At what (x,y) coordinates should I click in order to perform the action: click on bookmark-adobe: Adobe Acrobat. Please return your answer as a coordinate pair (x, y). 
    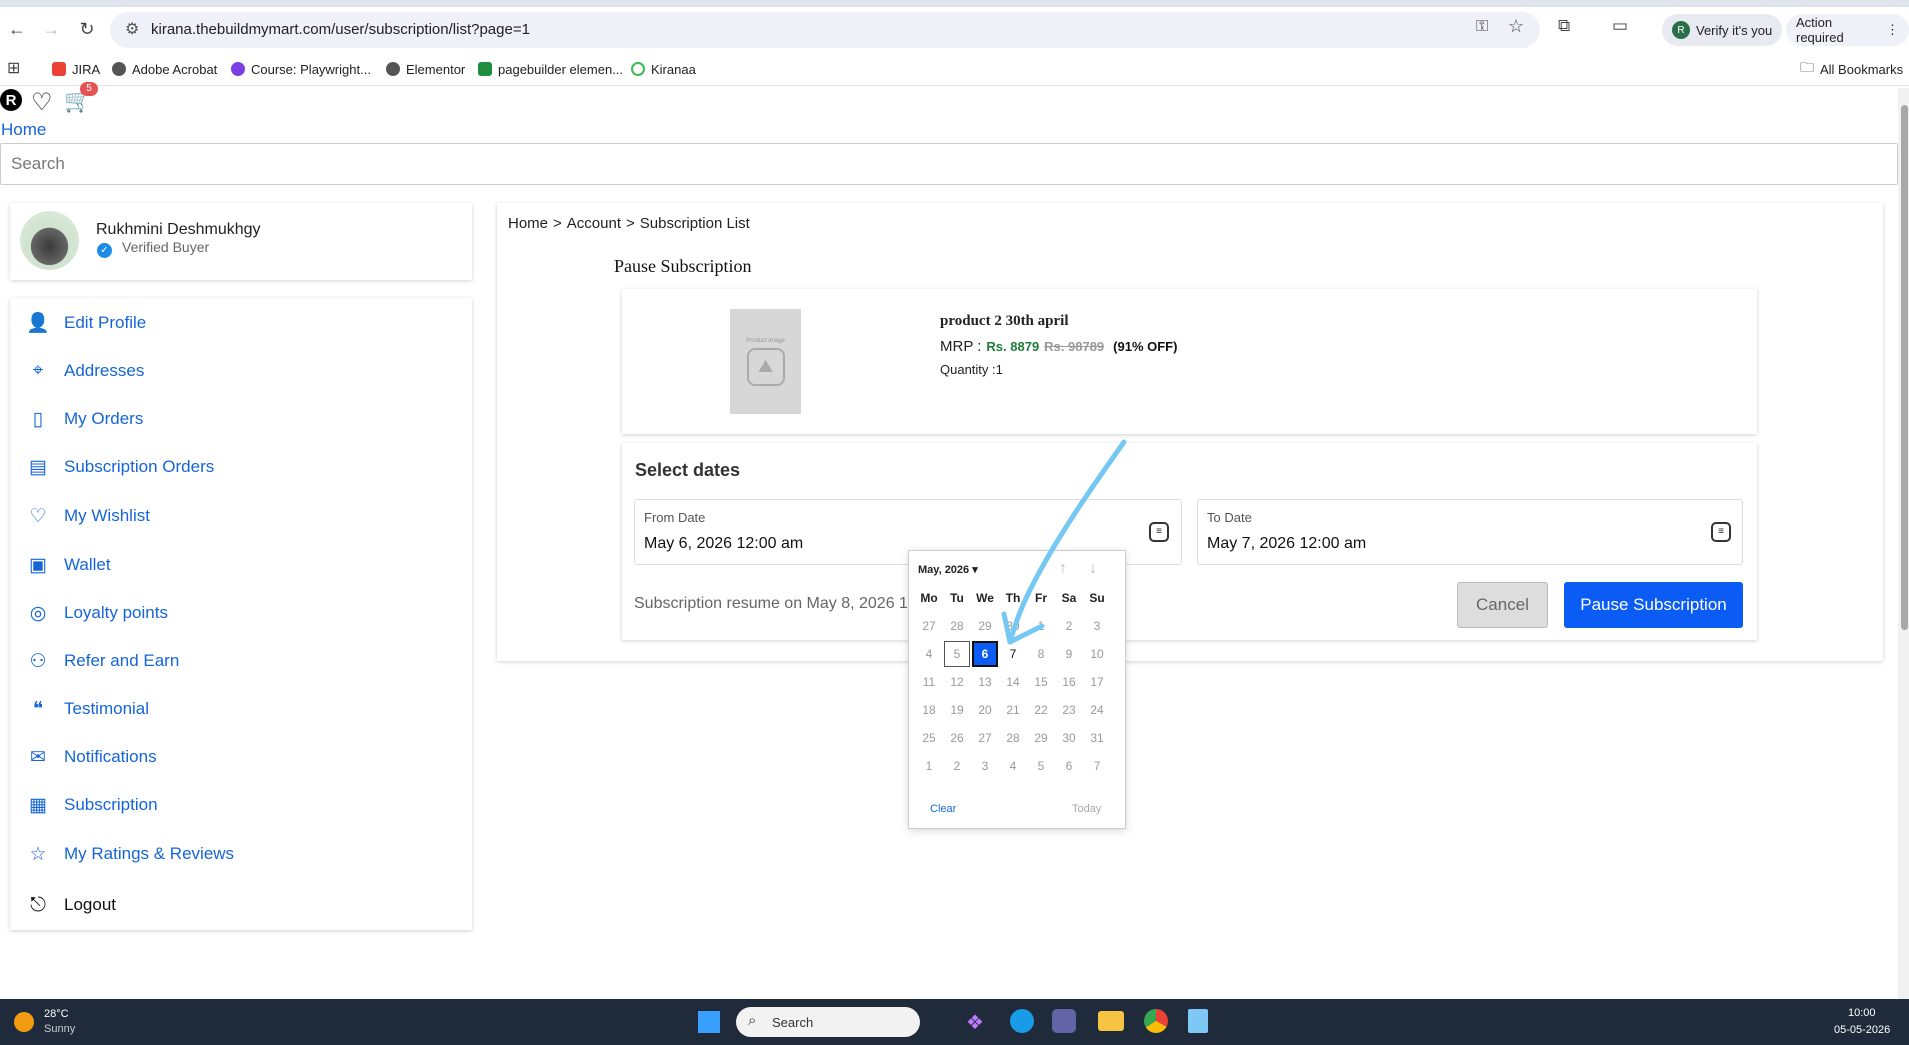
    Looking at the image, I should click on (164, 69).